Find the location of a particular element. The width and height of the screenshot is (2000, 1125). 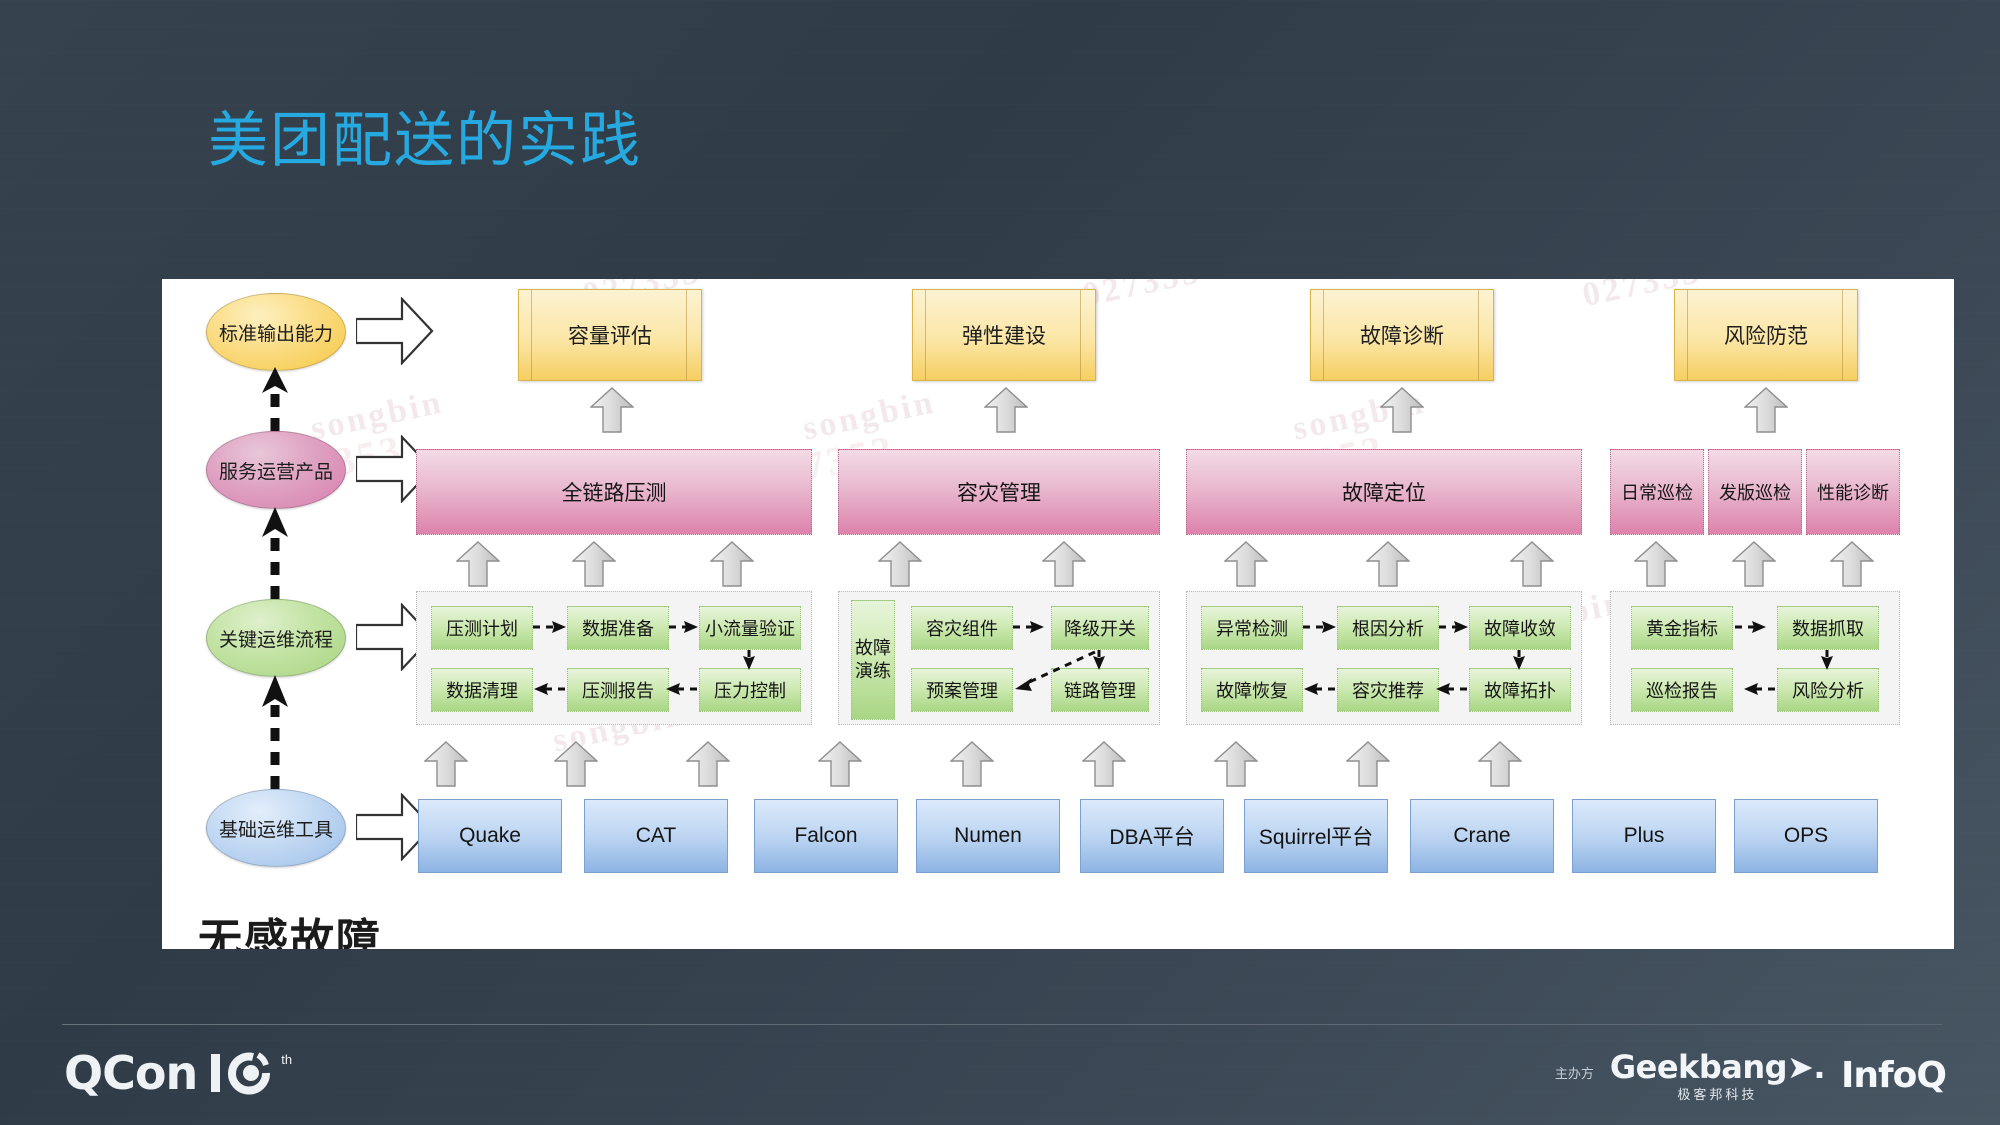

product-bar-disaster-recovery: 容灾管理 is located at coordinates (999, 492).